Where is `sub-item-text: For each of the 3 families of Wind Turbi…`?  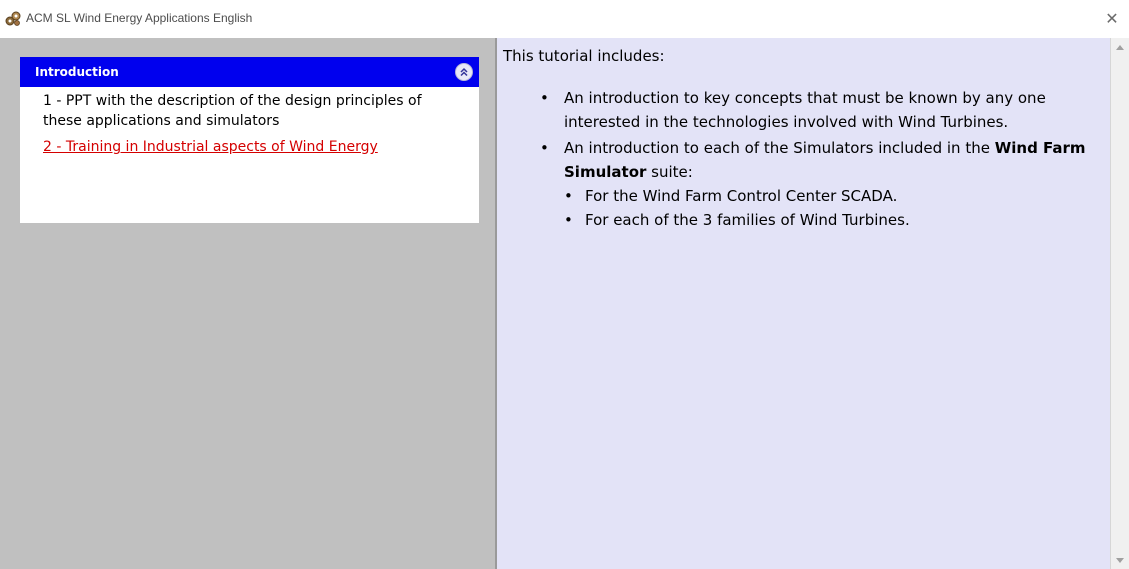
sub-item-text: For each of the 3 families of Wind Turbi… is located at coordinates (747, 220).